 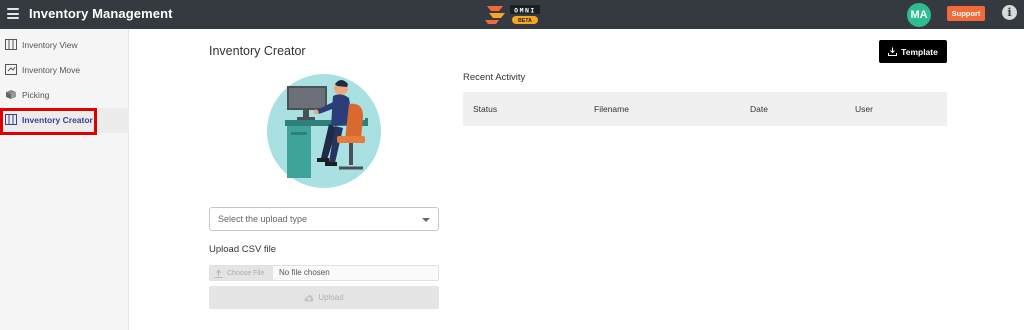 I want to click on upload-button-label: Upload, so click(x=331, y=297).